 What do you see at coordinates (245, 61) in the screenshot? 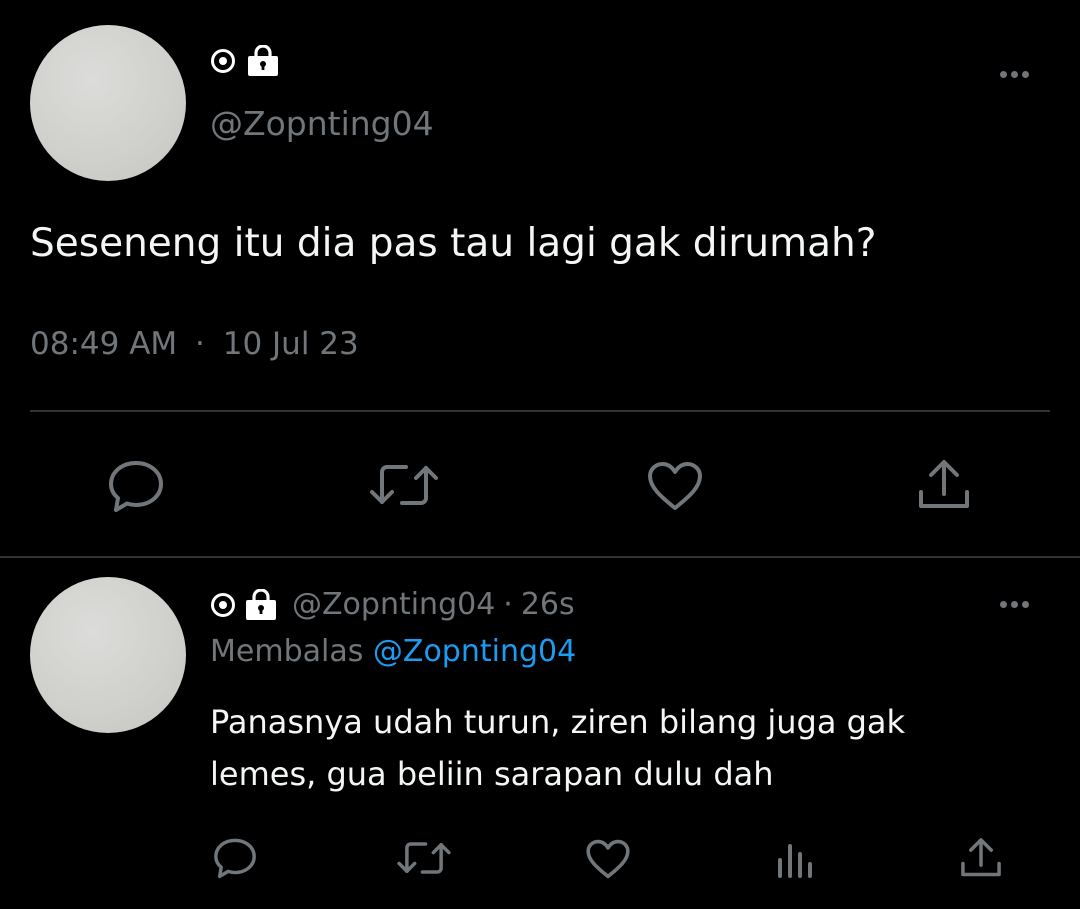
I see `main-name-icons` at bounding box center [245, 61].